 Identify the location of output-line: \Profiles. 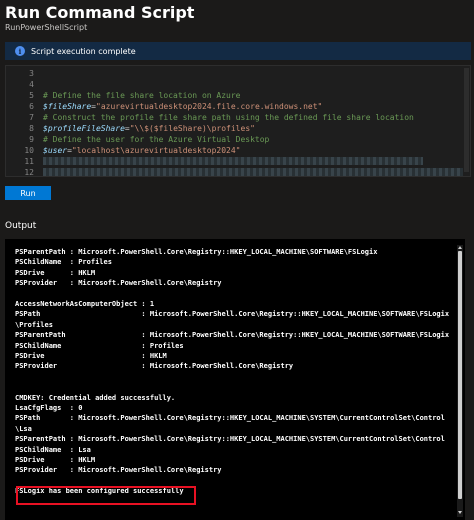
(34, 324).